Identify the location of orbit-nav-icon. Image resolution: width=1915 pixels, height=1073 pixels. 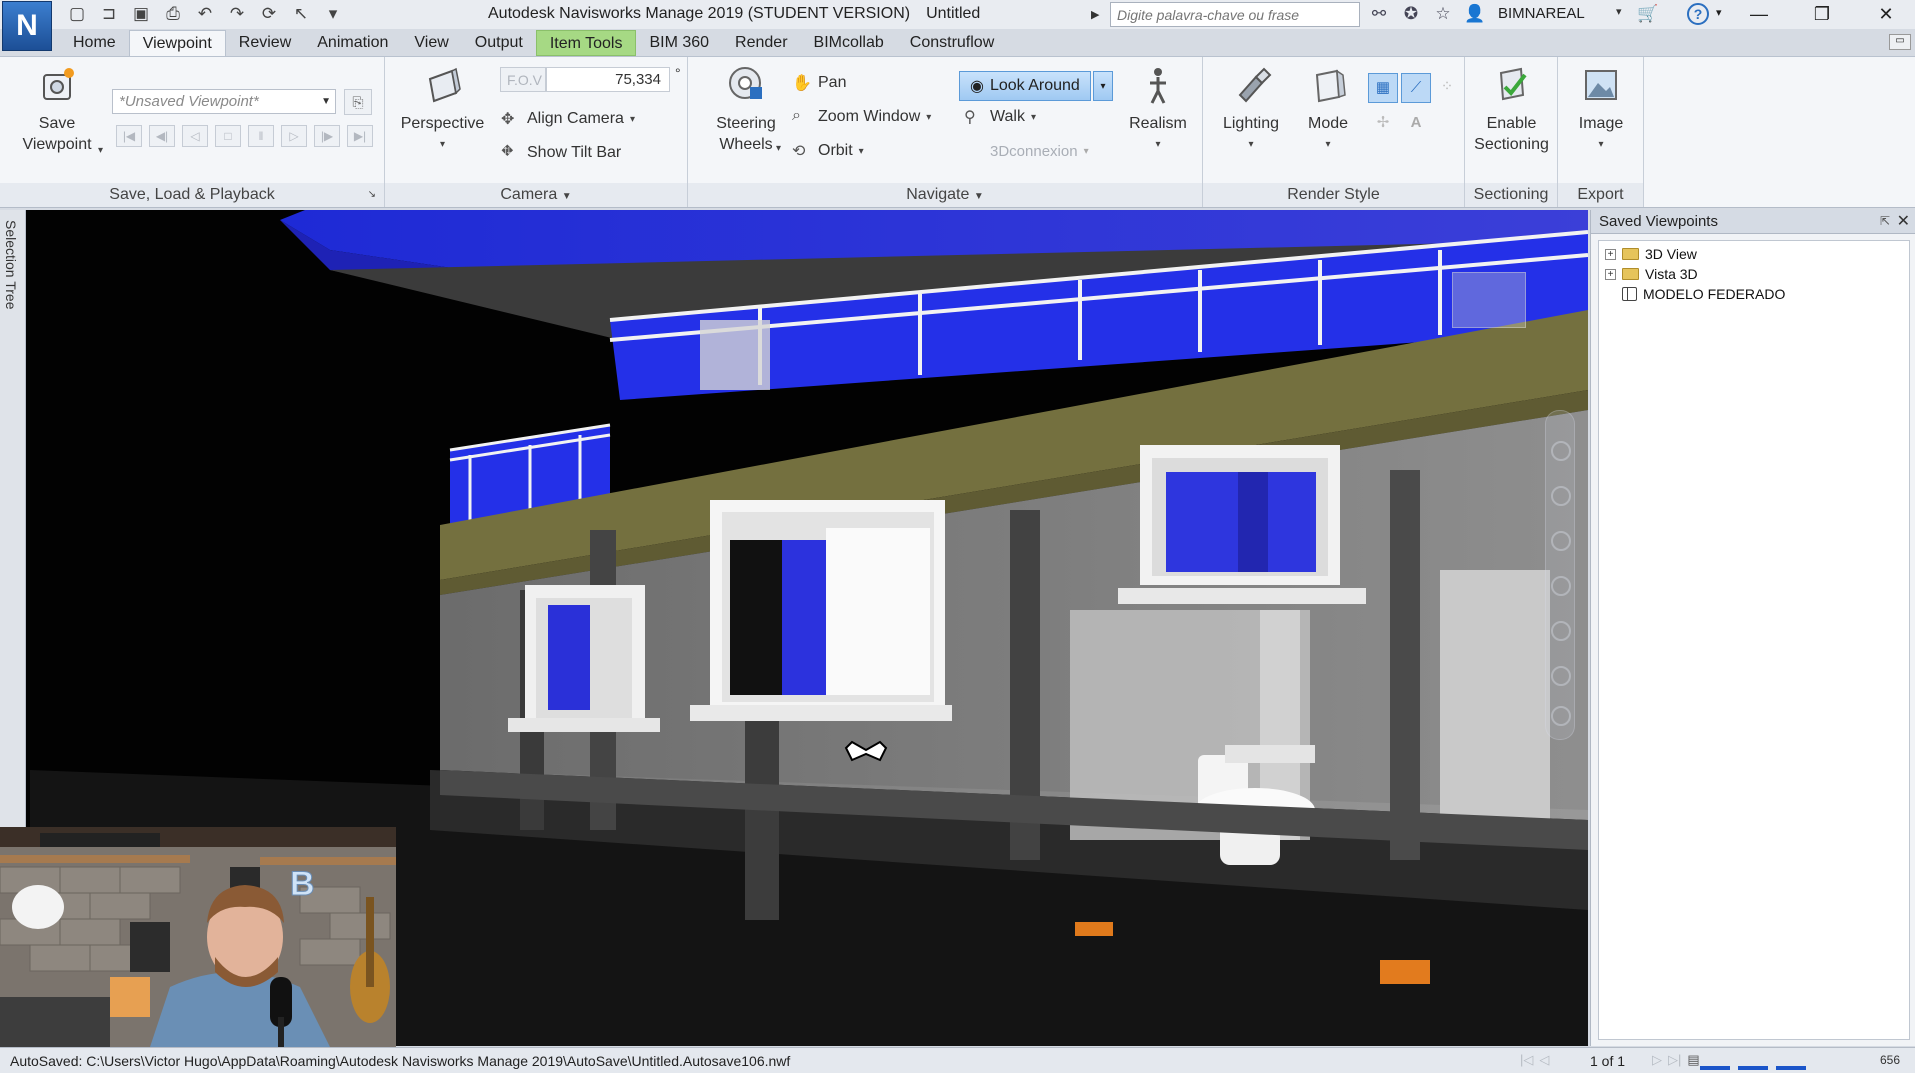
(1561, 586).